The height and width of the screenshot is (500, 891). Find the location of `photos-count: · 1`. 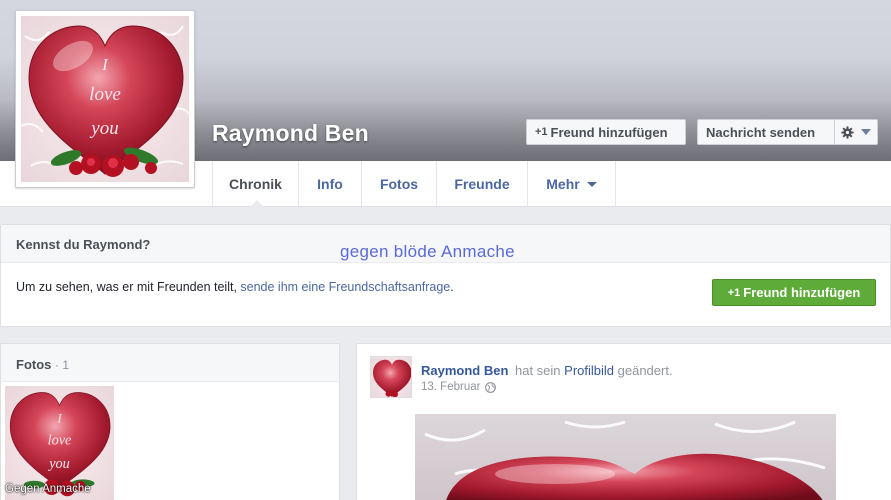

photos-count: · 1 is located at coordinates (62, 365).